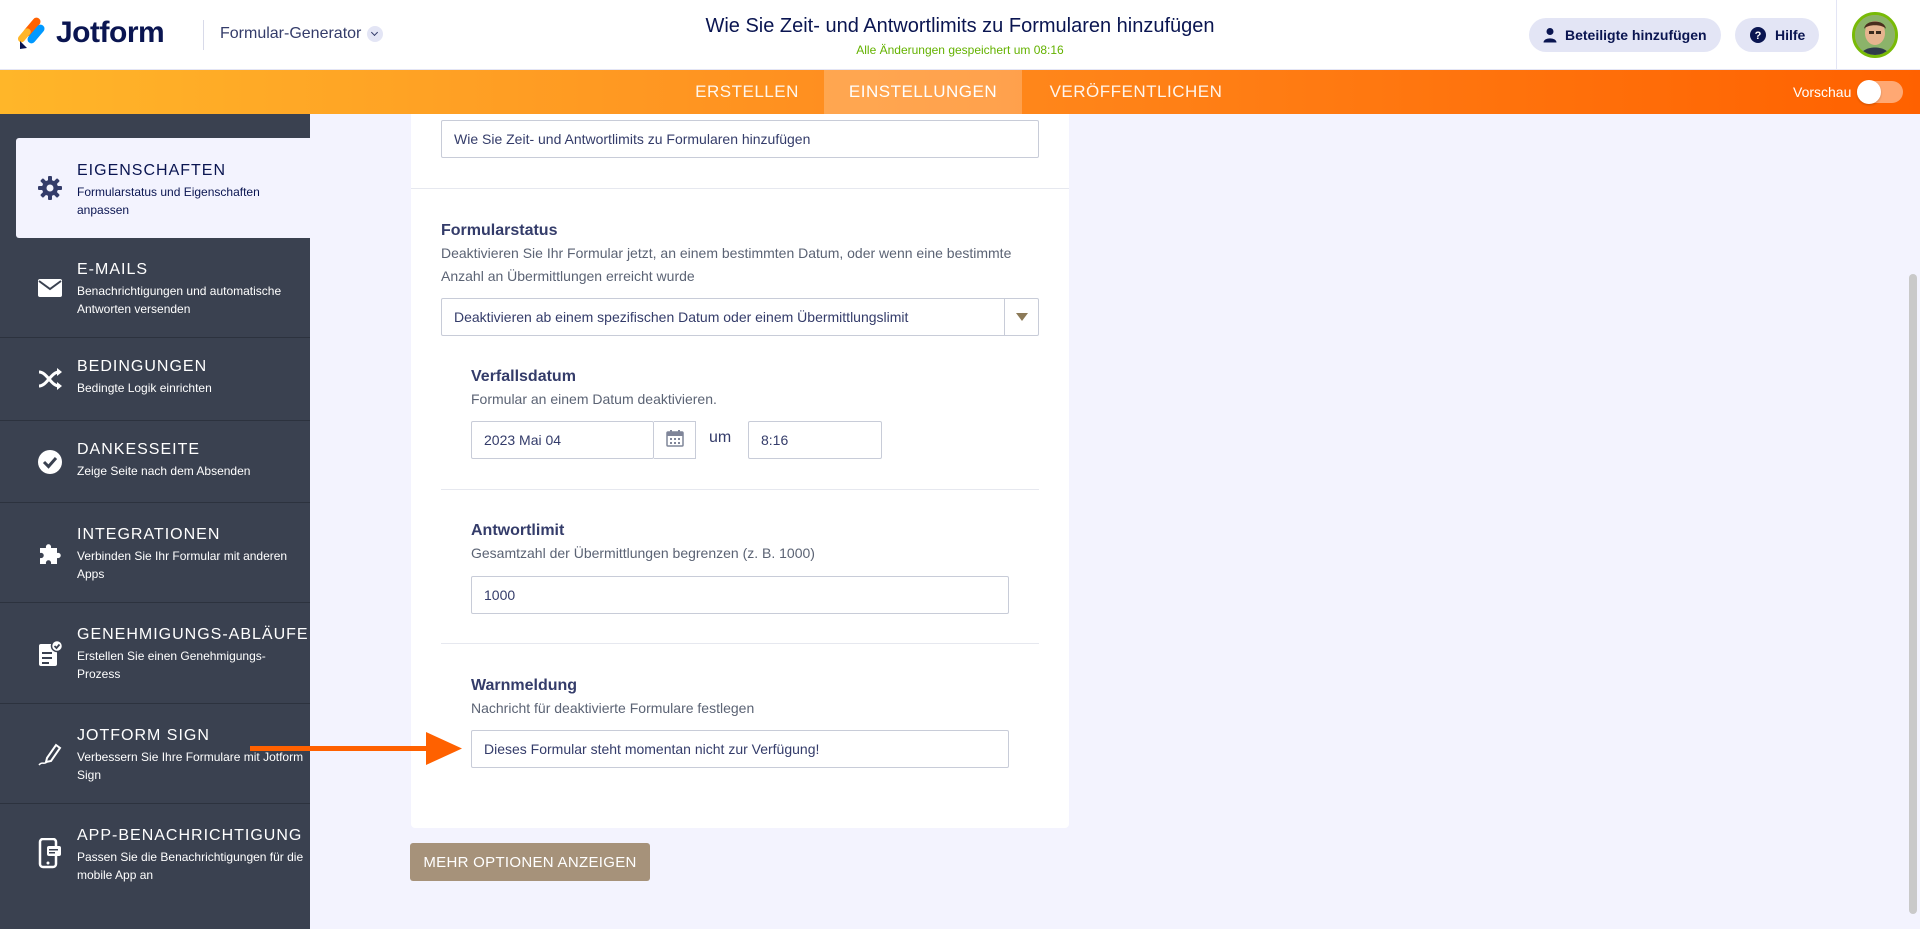 This screenshot has width=1920, height=929. I want to click on tab-create: ERSTELLEN, so click(747, 92).